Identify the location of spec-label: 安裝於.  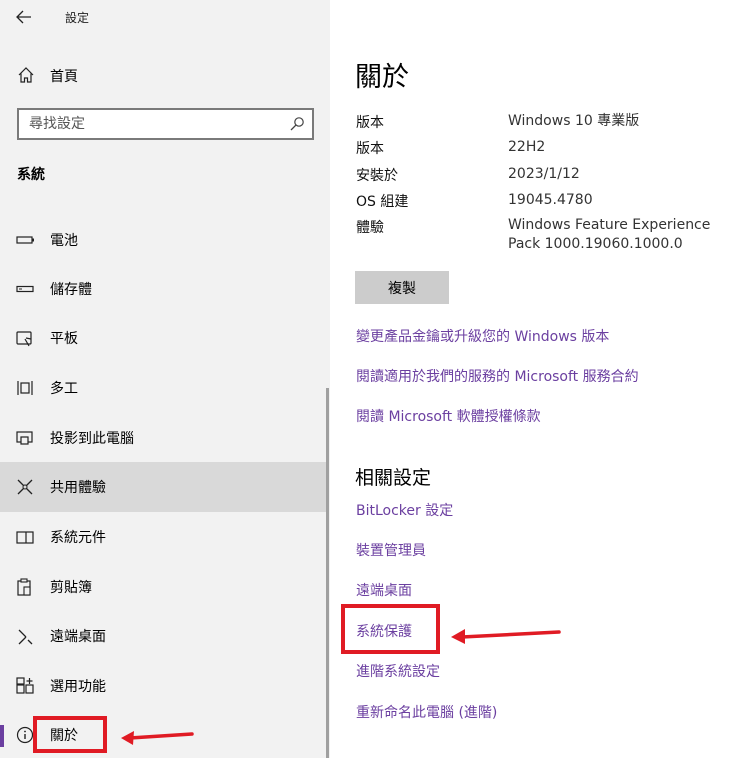
(377, 176).